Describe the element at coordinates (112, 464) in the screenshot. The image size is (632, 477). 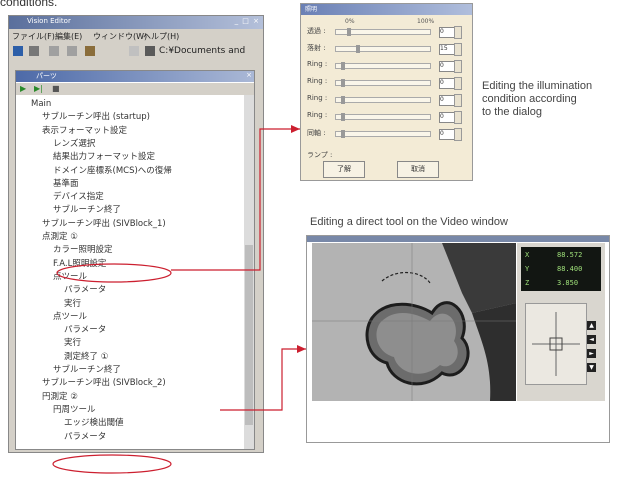
I see `highlight-ellipse-bottom` at that location.